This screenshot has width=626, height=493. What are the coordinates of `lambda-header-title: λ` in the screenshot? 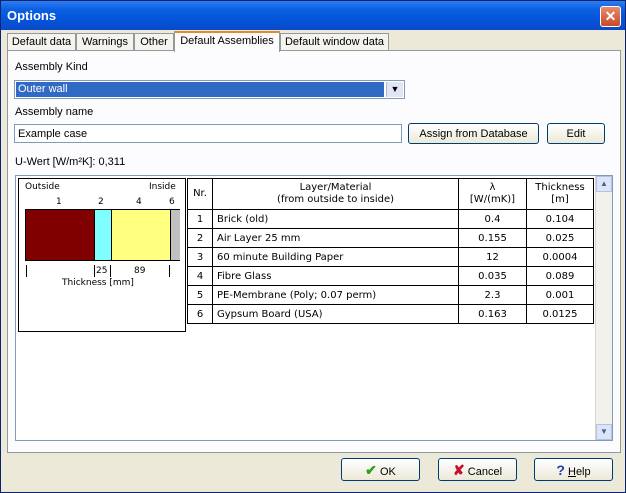 It's located at (492, 187).